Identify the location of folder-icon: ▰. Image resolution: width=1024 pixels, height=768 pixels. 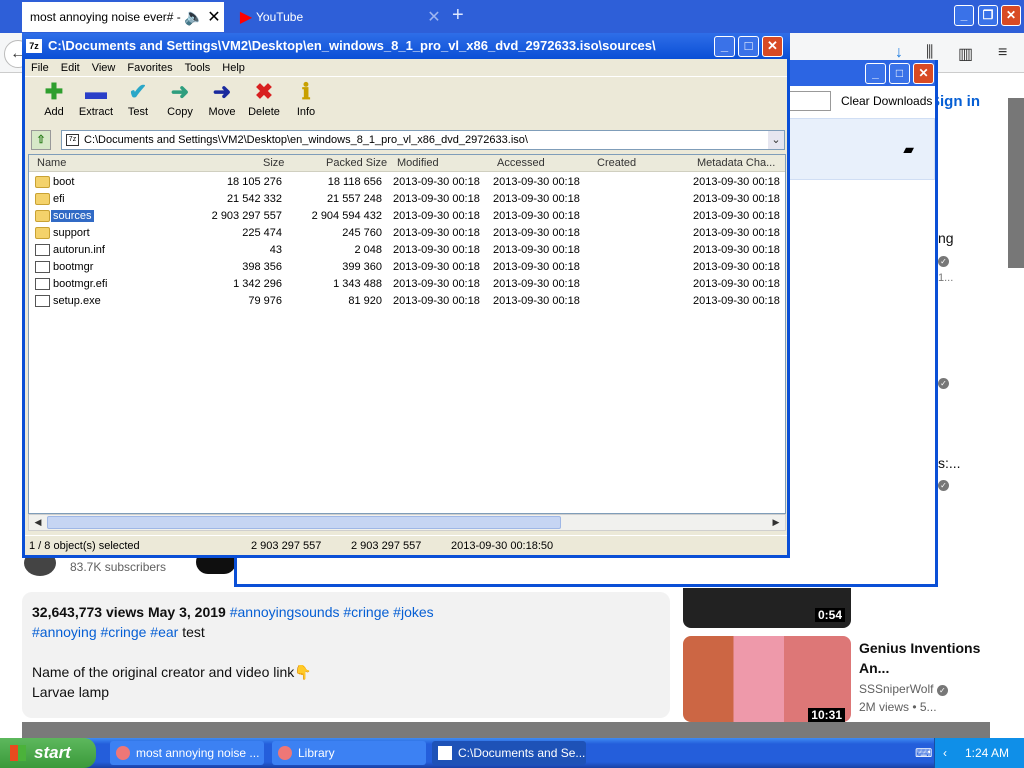
(908, 149).